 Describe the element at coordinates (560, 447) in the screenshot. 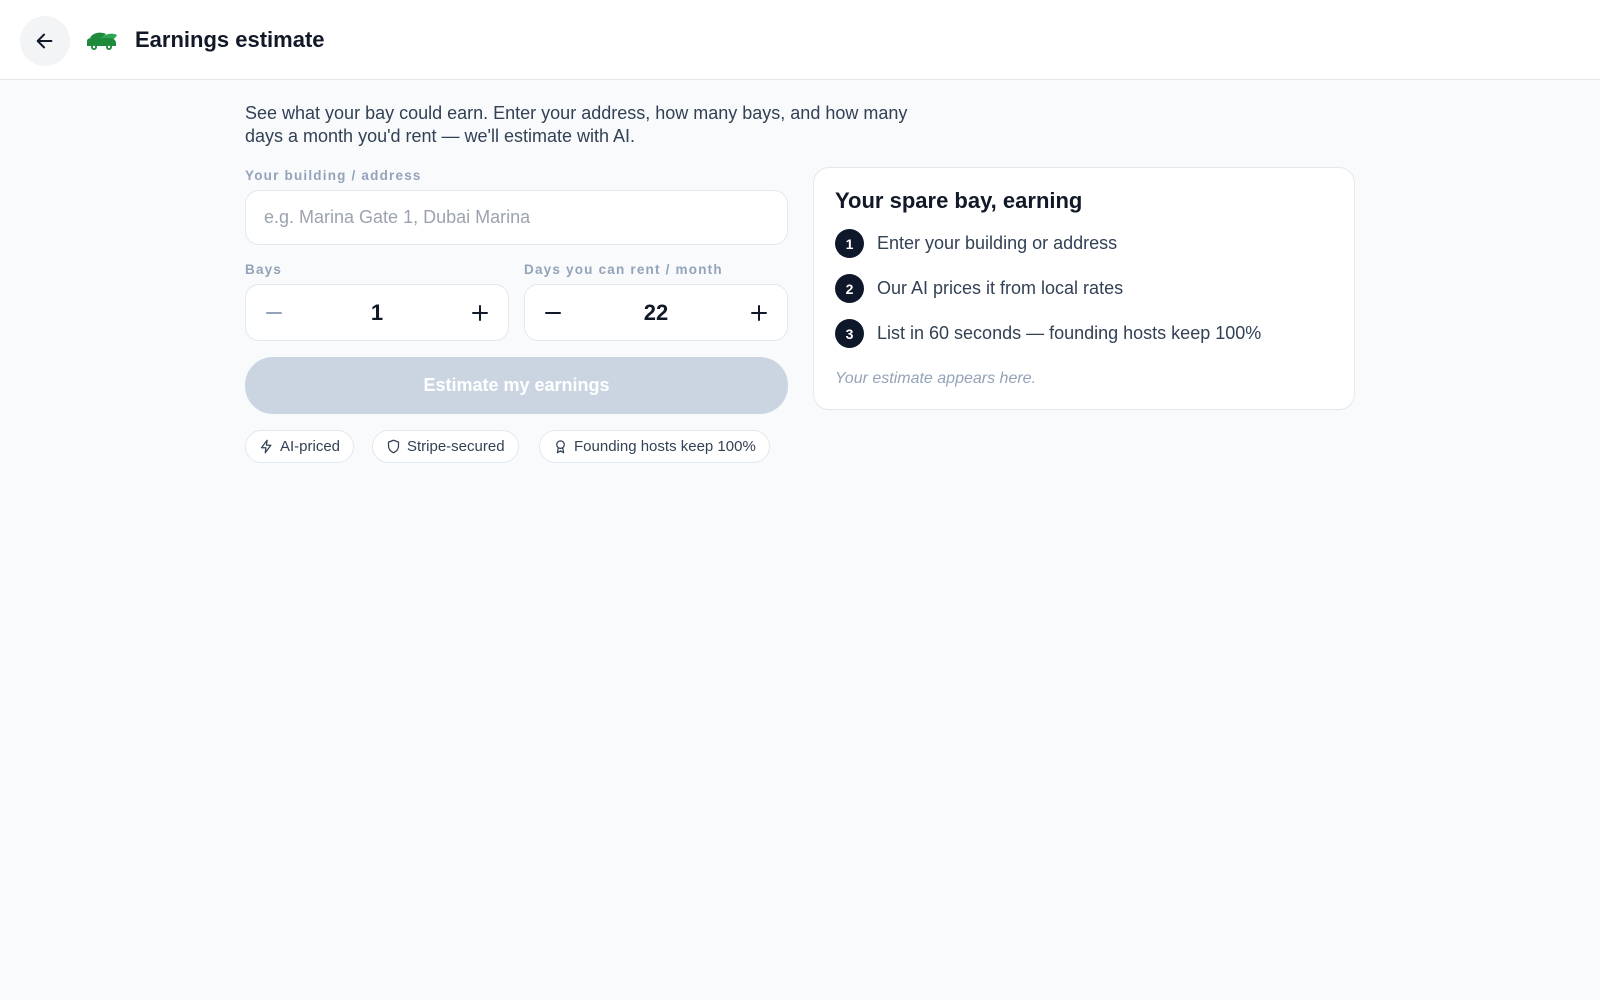

I see `award-icon` at that location.